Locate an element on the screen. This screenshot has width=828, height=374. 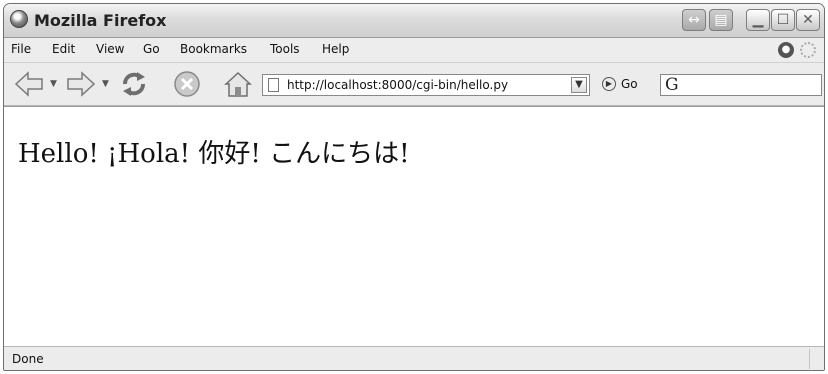
maximize-button: ☐ is located at coordinates (783, 20).